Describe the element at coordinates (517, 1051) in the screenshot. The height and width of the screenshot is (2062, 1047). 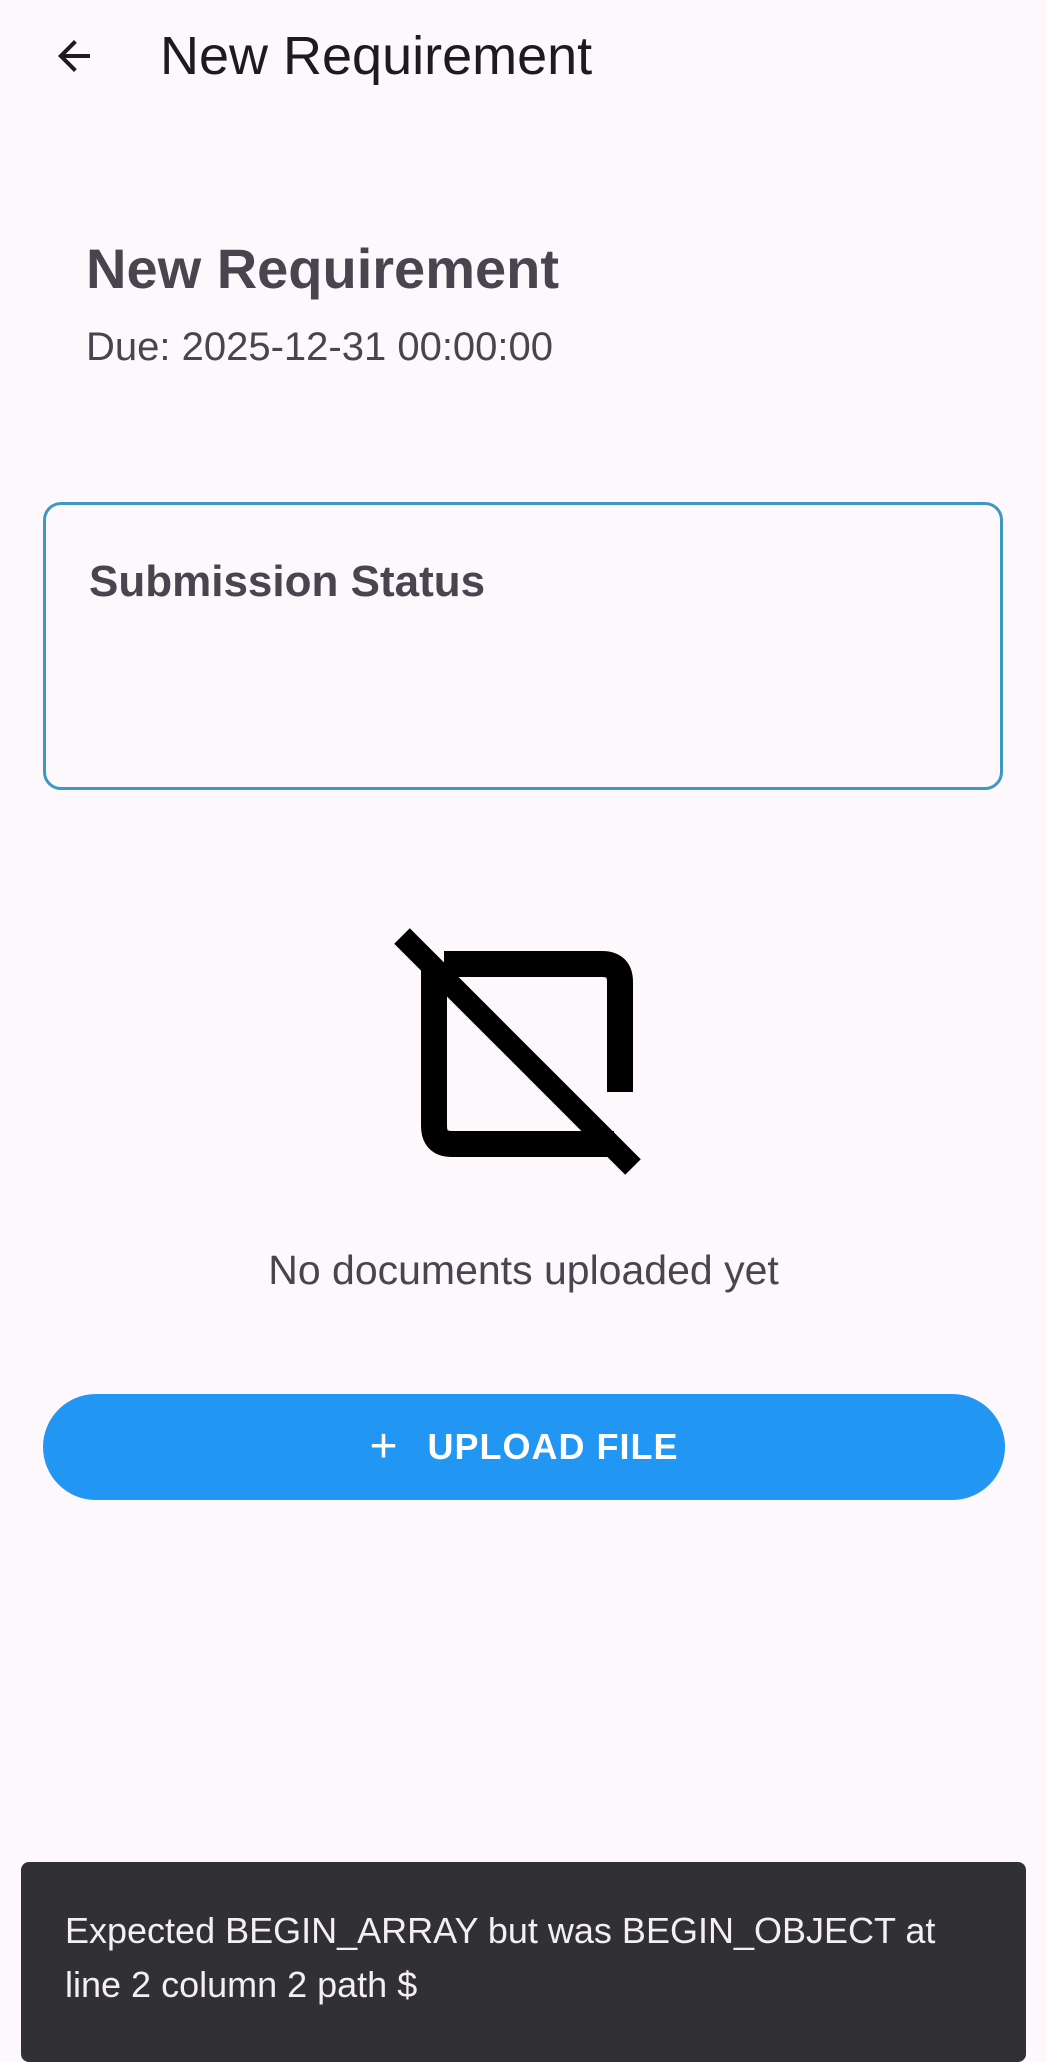
I see `no-document-icon` at that location.